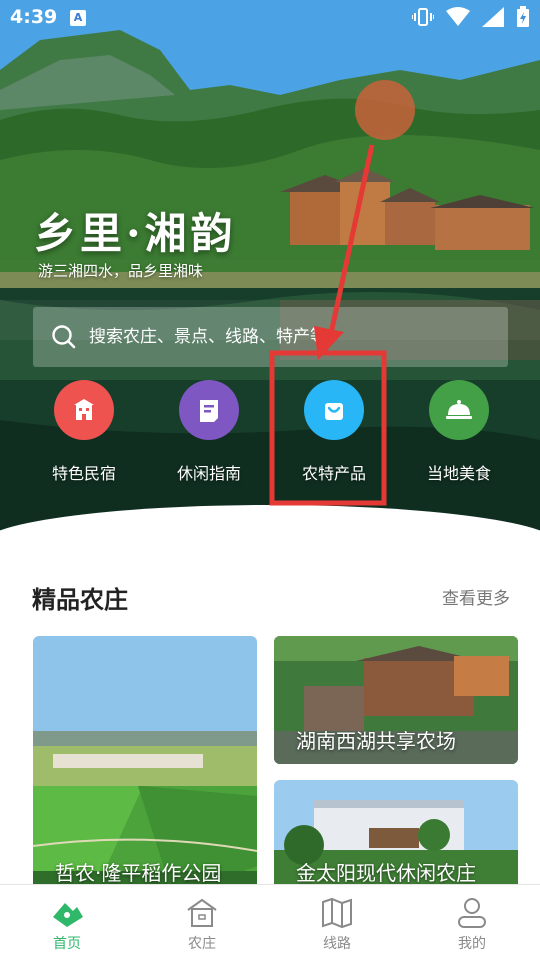  What do you see at coordinates (209, 410) in the screenshot?
I see `guide-icon` at bounding box center [209, 410].